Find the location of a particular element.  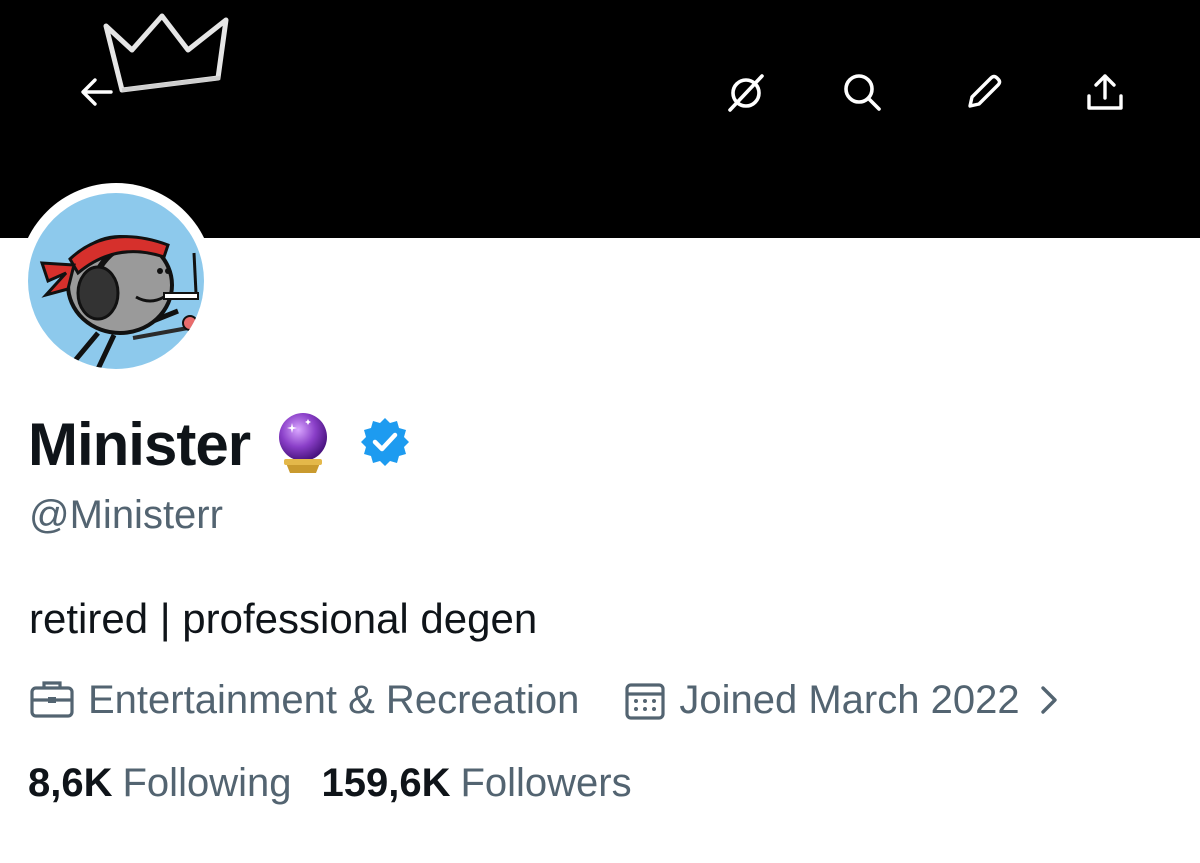

following-link: 8,6K Following is located at coordinates (159, 783).